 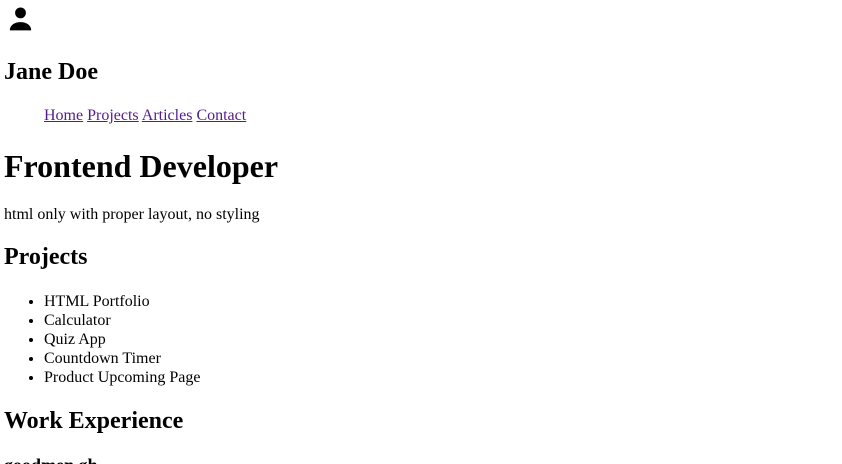 What do you see at coordinates (51, 72) in the screenshot?
I see `profile-name: Jane Doe` at bounding box center [51, 72].